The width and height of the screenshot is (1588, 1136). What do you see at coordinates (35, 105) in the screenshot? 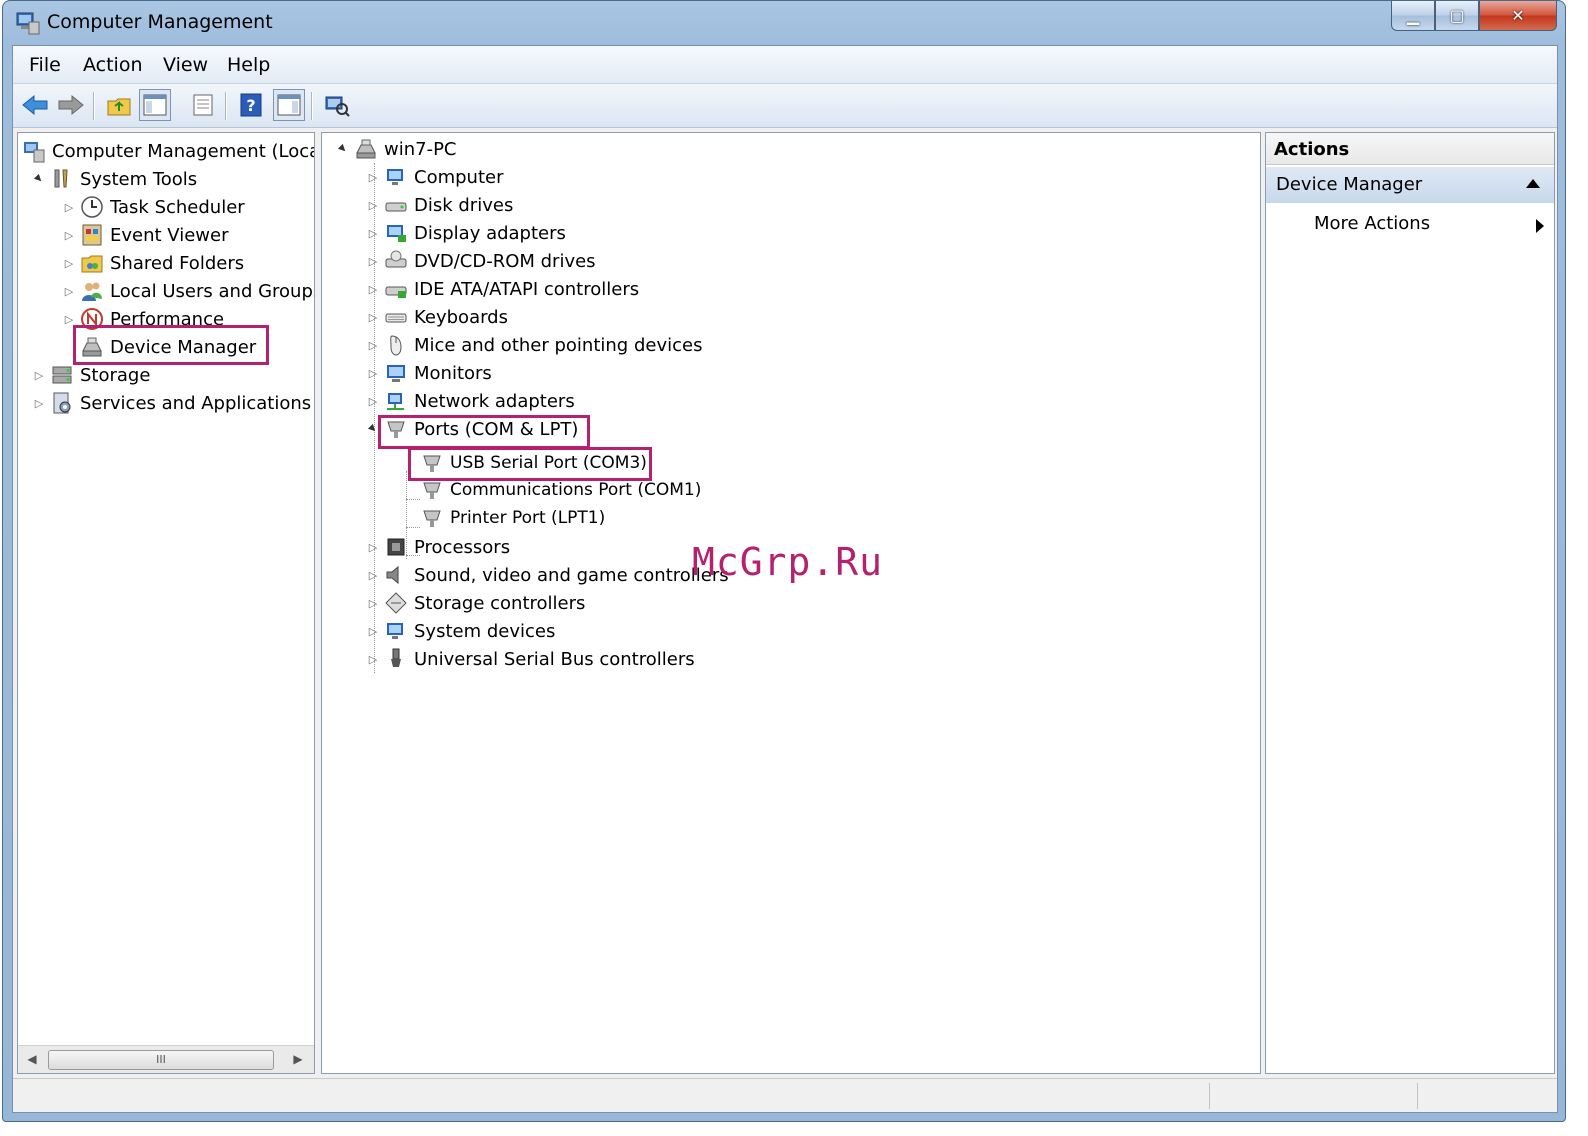
I see `back-button` at bounding box center [35, 105].